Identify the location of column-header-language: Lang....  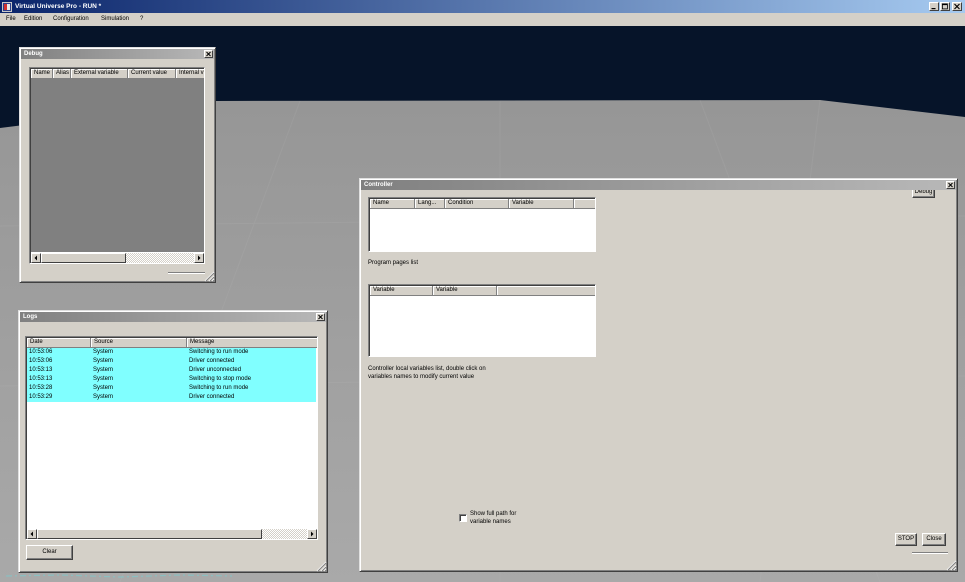
(430, 204).